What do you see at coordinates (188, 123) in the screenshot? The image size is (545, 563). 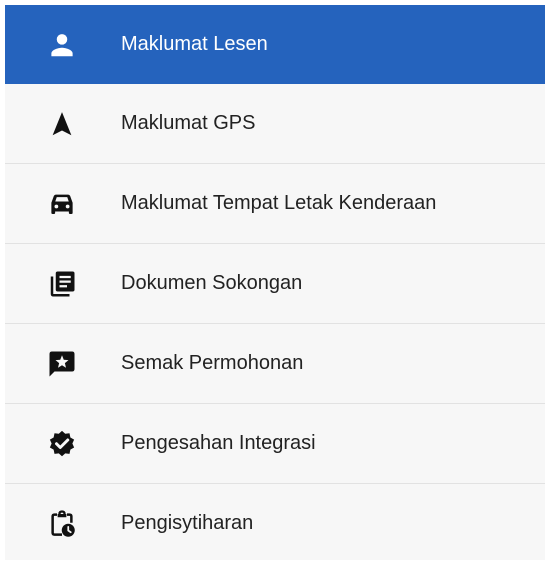 I see `menu-item-label: Maklumat GPS` at bounding box center [188, 123].